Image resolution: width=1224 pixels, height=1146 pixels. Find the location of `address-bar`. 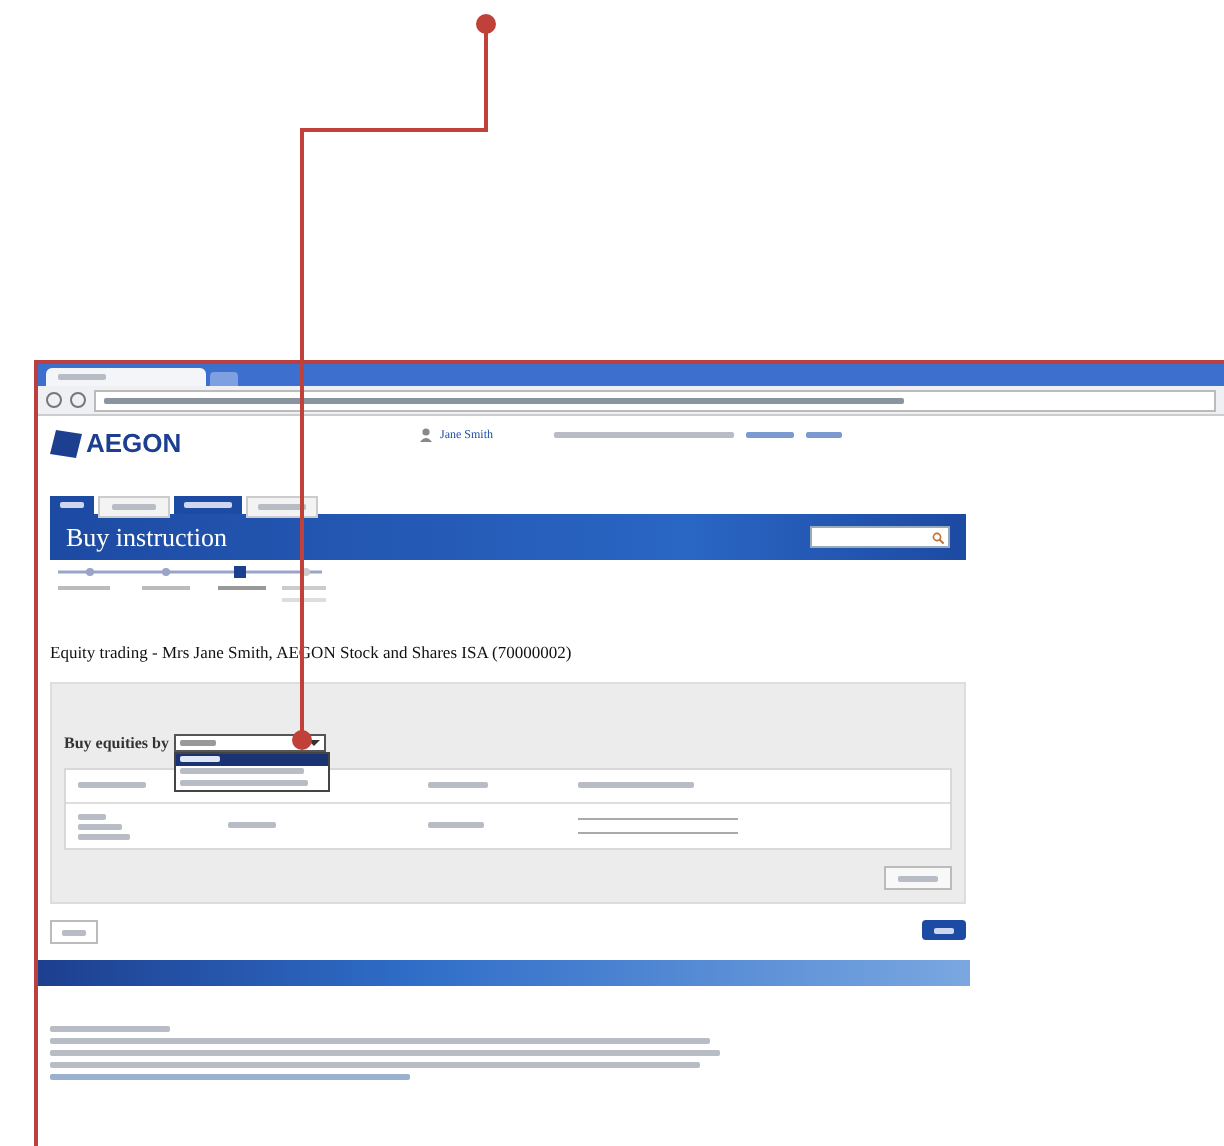

address-bar is located at coordinates (655, 400).